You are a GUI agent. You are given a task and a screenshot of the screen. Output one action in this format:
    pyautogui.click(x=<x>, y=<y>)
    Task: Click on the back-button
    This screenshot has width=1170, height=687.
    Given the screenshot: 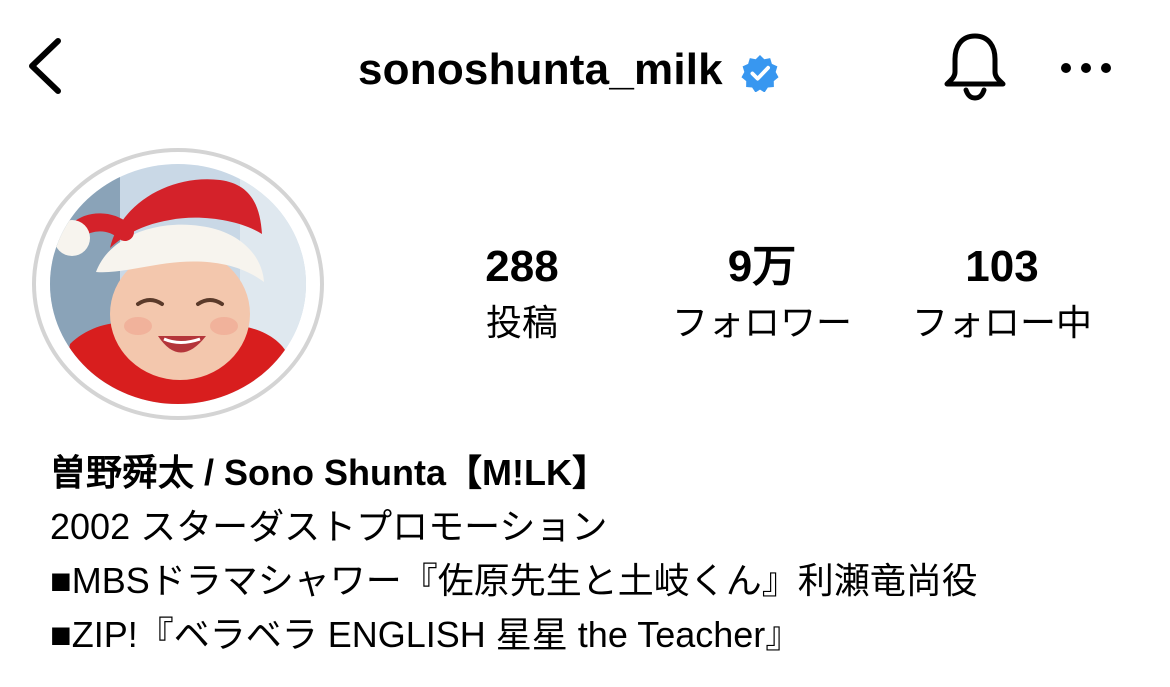 What is the action you would take?
    pyautogui.click(x=47, y=66)
    